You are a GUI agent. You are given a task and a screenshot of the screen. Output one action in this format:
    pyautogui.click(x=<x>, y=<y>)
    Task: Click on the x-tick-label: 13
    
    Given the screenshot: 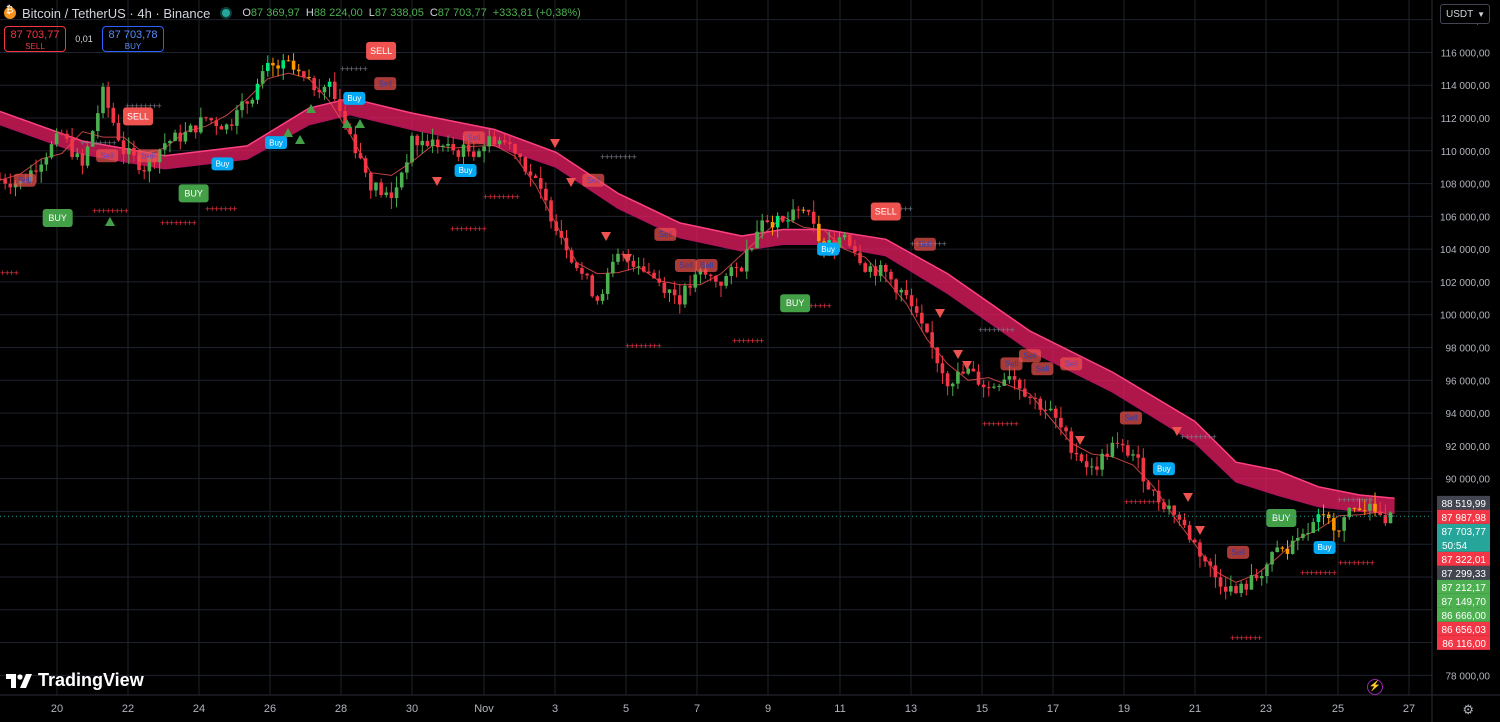 What is the action you would take?
    pyautogui.click(x=911, y=709)
    